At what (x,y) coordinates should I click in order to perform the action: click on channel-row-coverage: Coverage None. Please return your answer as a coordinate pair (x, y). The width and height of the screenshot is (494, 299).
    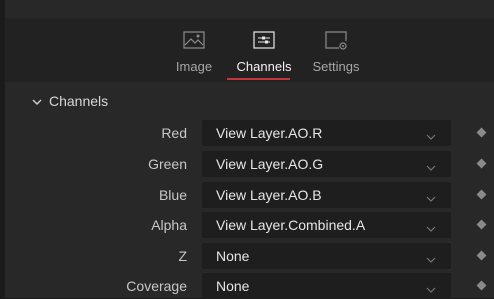
    Looking at the image, I should click on (249, 286).